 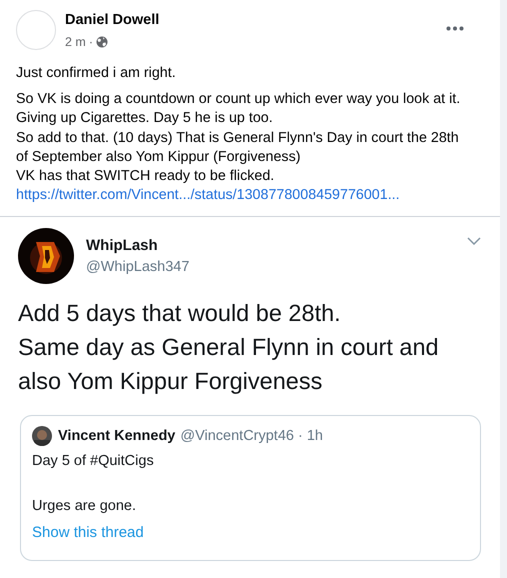 I want to click on post-text: Just confirmed i am right., so click(x=96, y=73).